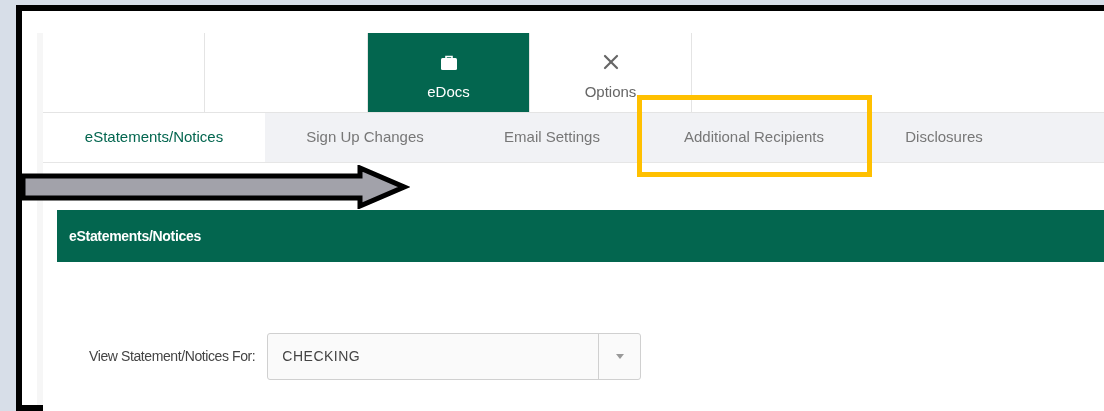 Image resolution: width=1104 pixels, height=411 pixels. I want to click on briefcase-icon, so click(448, 62).